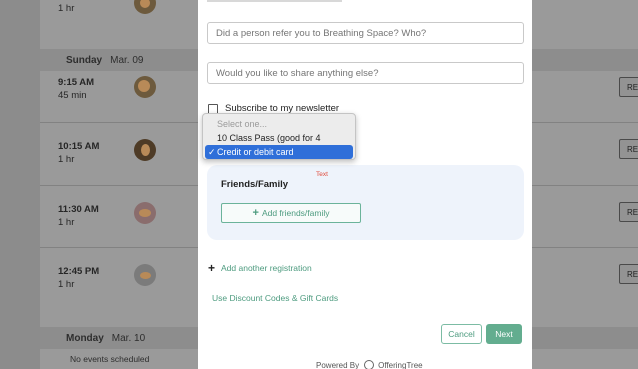 The height and width of the screenshot is (369, 638). Describe the element at coordinates (400, 364) in the screenshot. I see `brand-name: OfferingTree` at that location.